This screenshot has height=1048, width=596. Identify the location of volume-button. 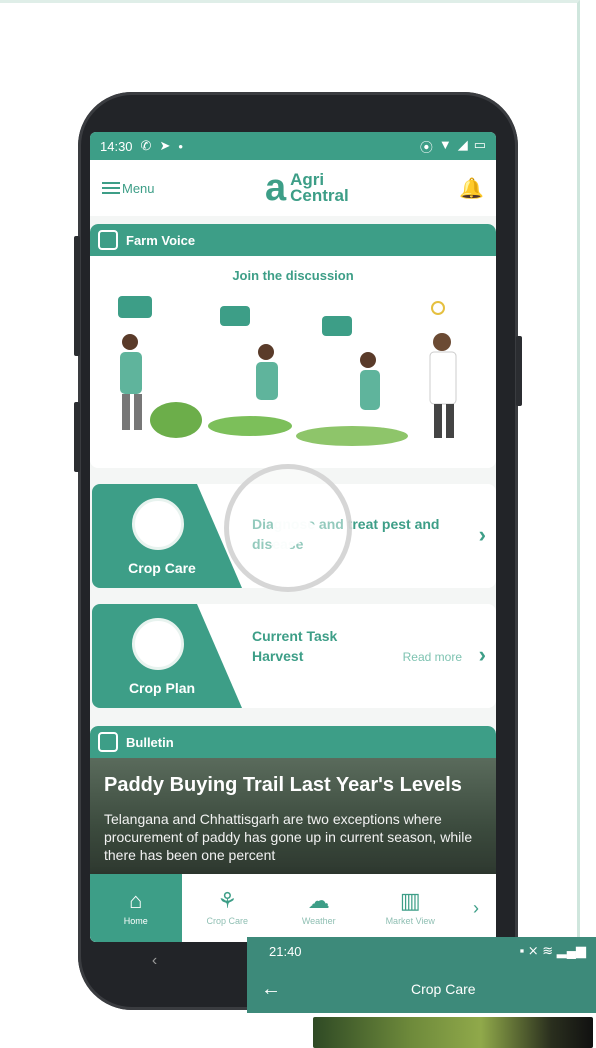
(77, 296).